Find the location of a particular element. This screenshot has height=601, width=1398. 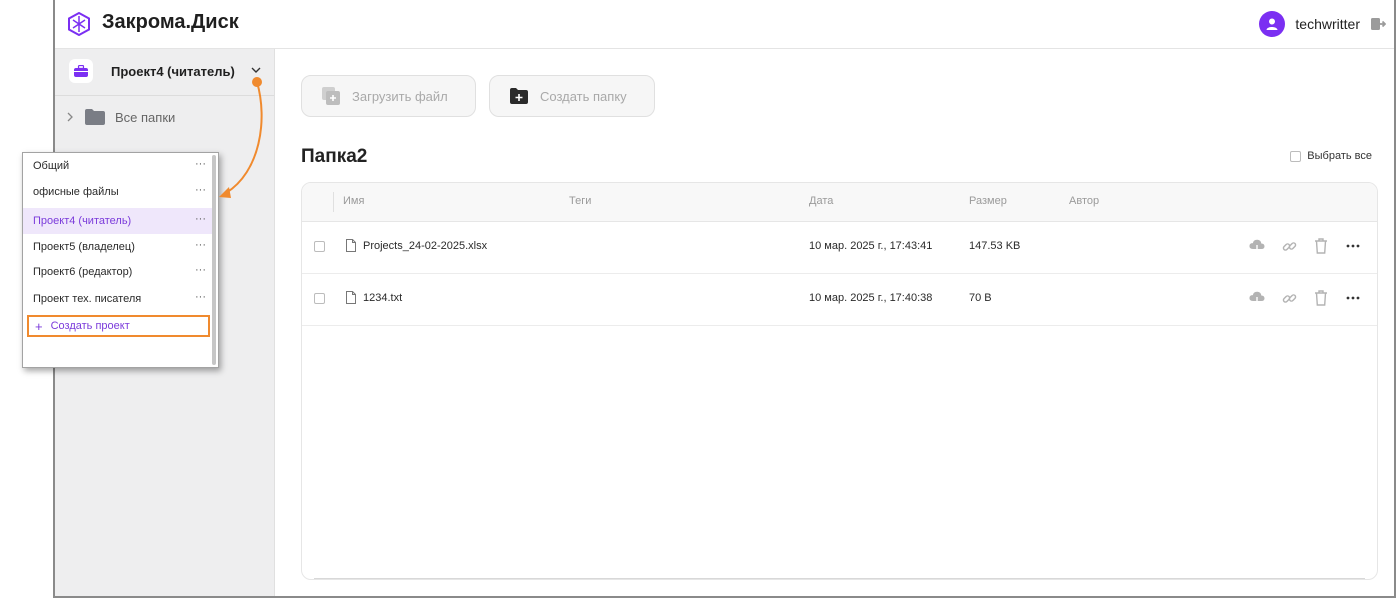

select-all-checkbox is located at coordinates (1296, 156).